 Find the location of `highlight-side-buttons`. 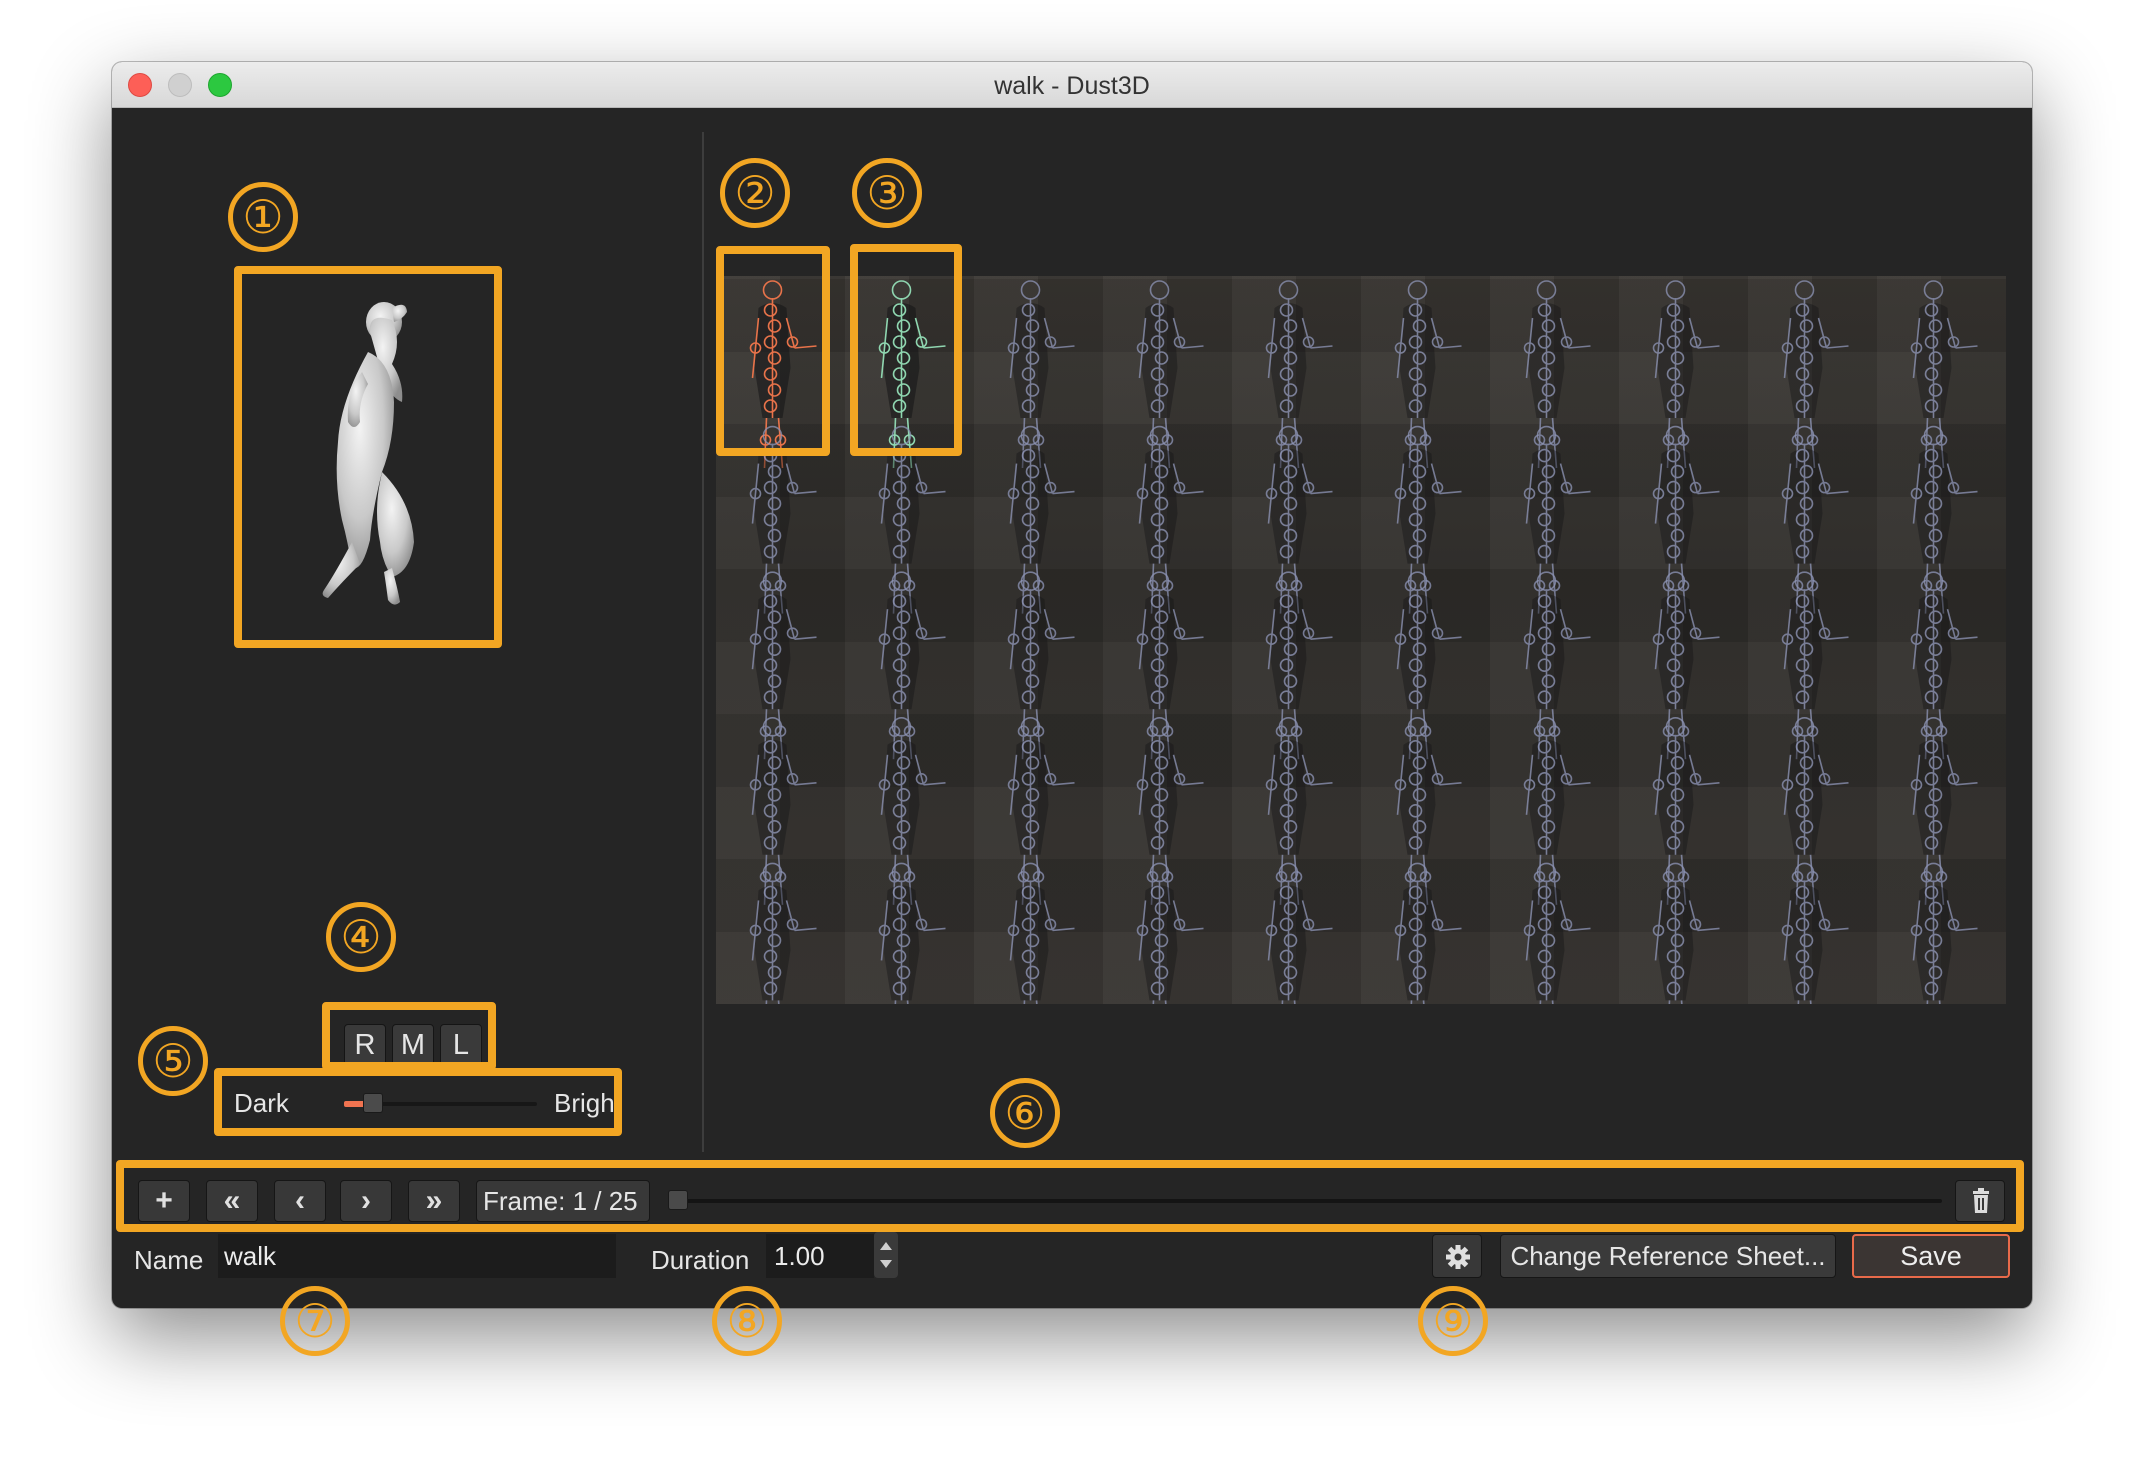

highlight-side-buttons is located at coordinates (409, 1036).